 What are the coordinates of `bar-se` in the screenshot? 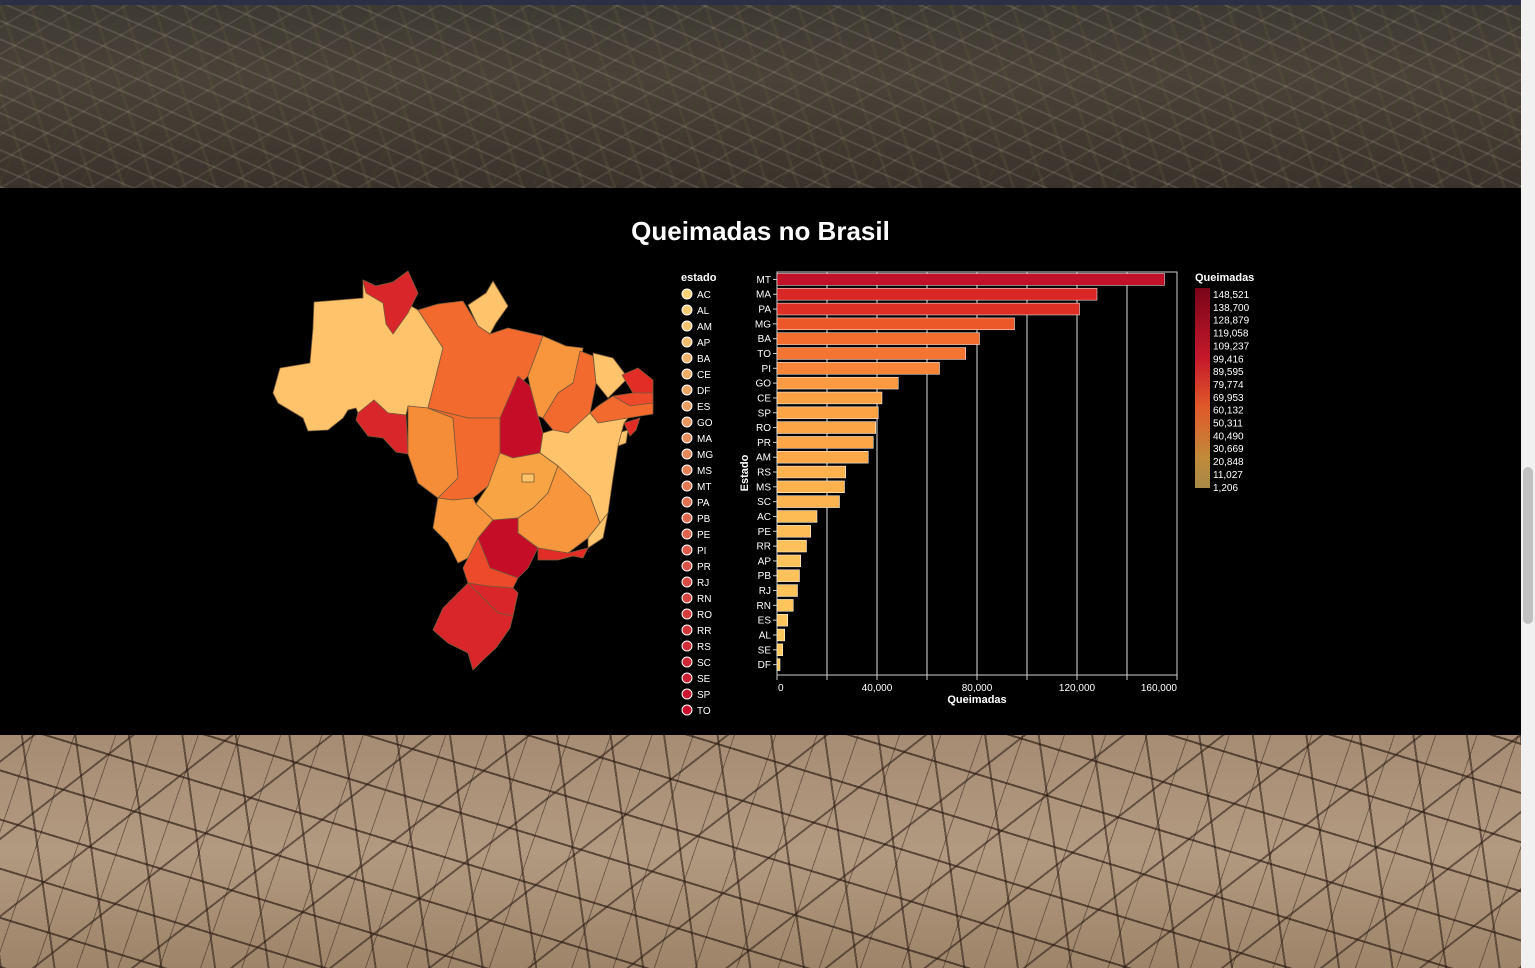 It's located at (779, 649).